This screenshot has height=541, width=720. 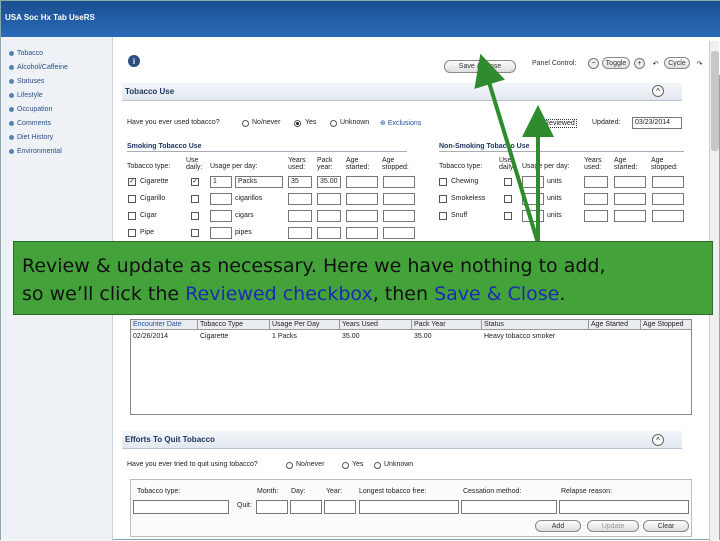 I want to click on quit-longest-field, so click(x=409, y=507).